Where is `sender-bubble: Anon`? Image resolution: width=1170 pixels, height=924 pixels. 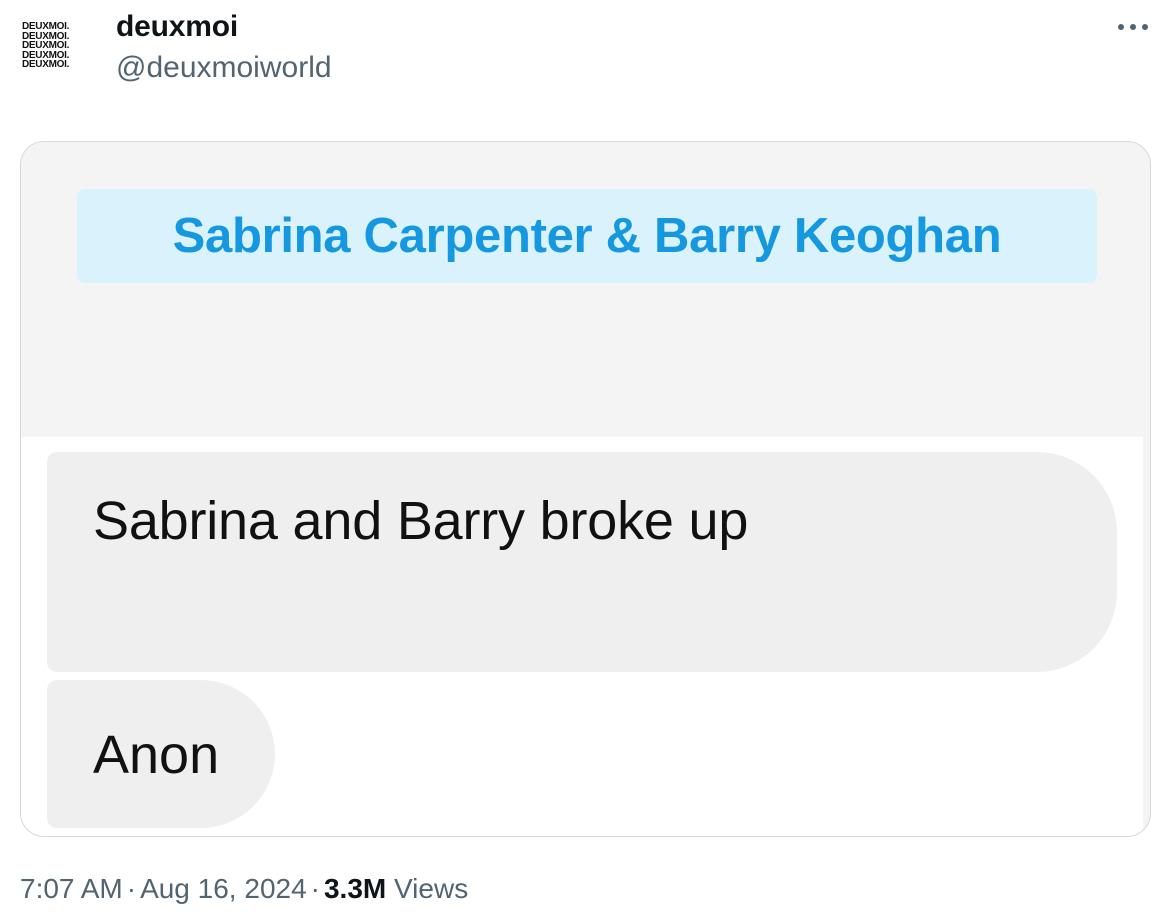 sender-bubble: Anon is located at coordinates (161, 754).